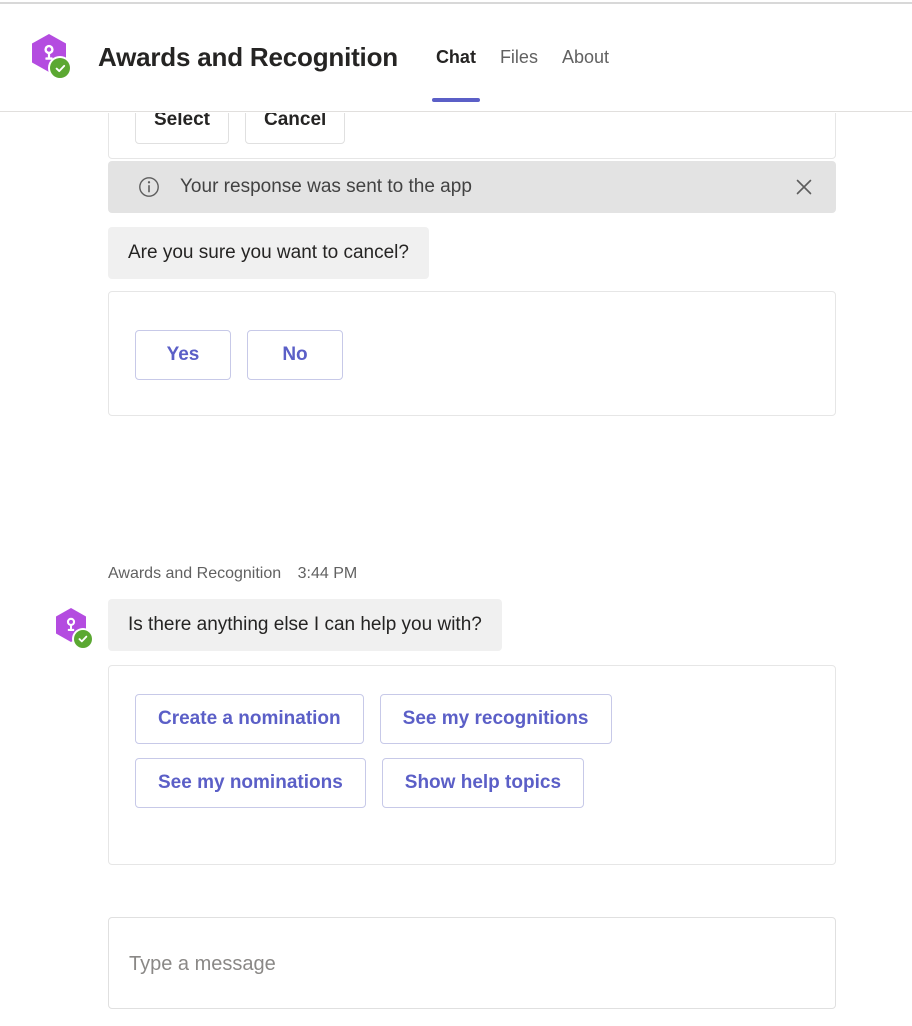 This screenshot has width=912, height=1026. I want to click on tab-files-label: Files, so click(518, 57).